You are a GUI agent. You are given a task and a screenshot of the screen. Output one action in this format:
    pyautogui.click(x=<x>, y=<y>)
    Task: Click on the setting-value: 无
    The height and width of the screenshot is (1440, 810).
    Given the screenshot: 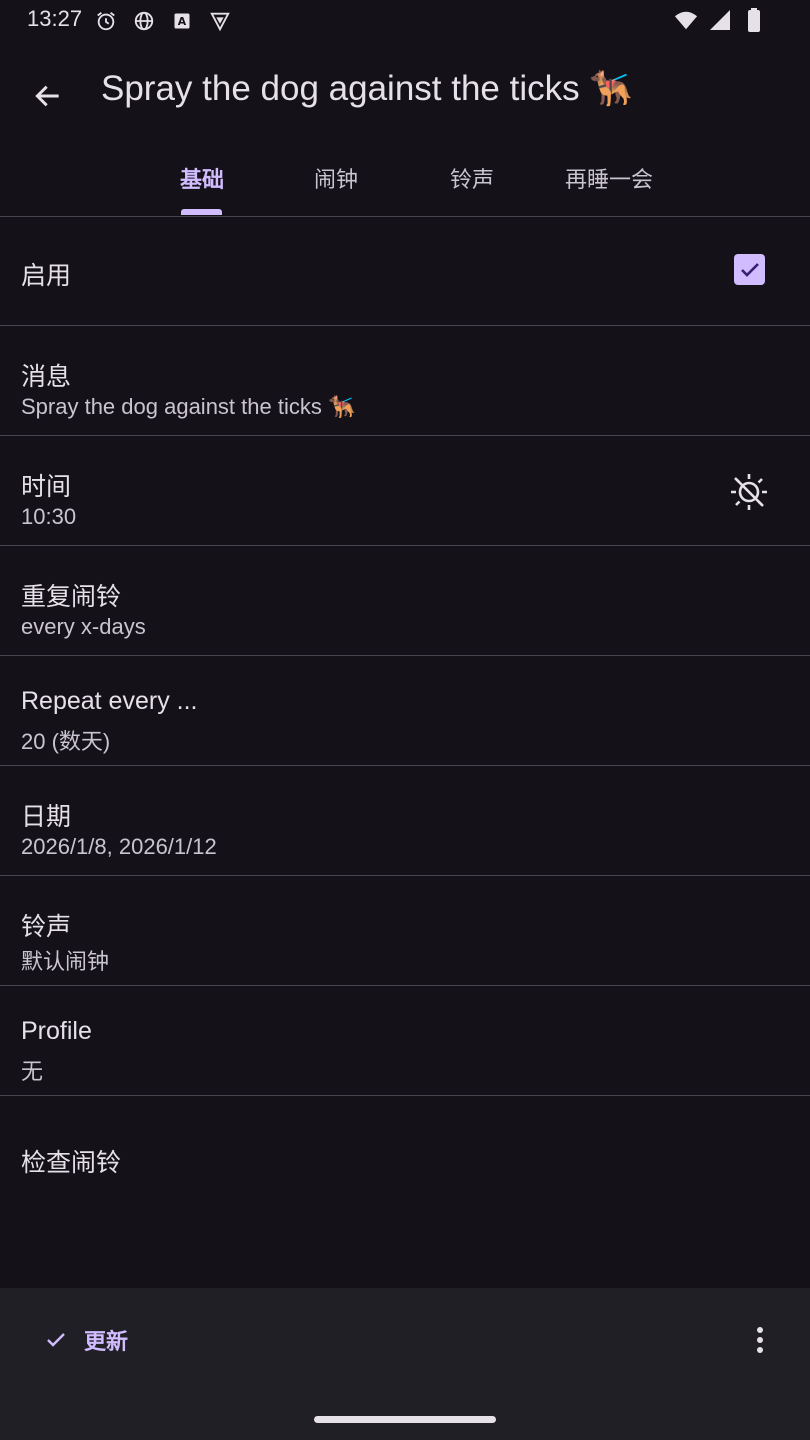 What is the action you would take?
    pyautogui.click(x=32, y=1071)
    